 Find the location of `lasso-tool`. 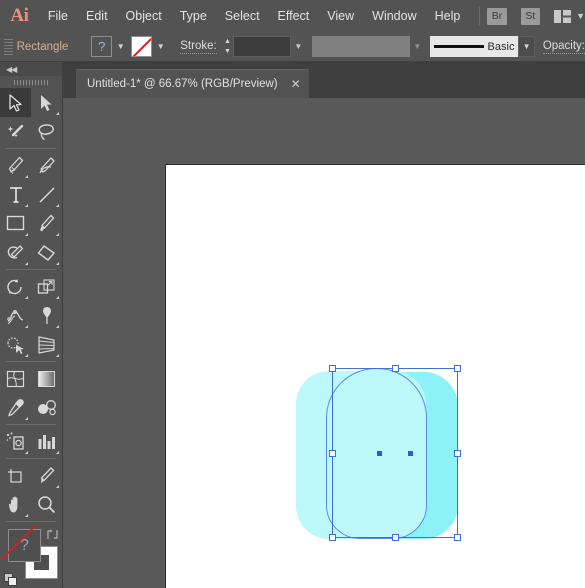

lasso-tool is located at coordinates (46, 131).